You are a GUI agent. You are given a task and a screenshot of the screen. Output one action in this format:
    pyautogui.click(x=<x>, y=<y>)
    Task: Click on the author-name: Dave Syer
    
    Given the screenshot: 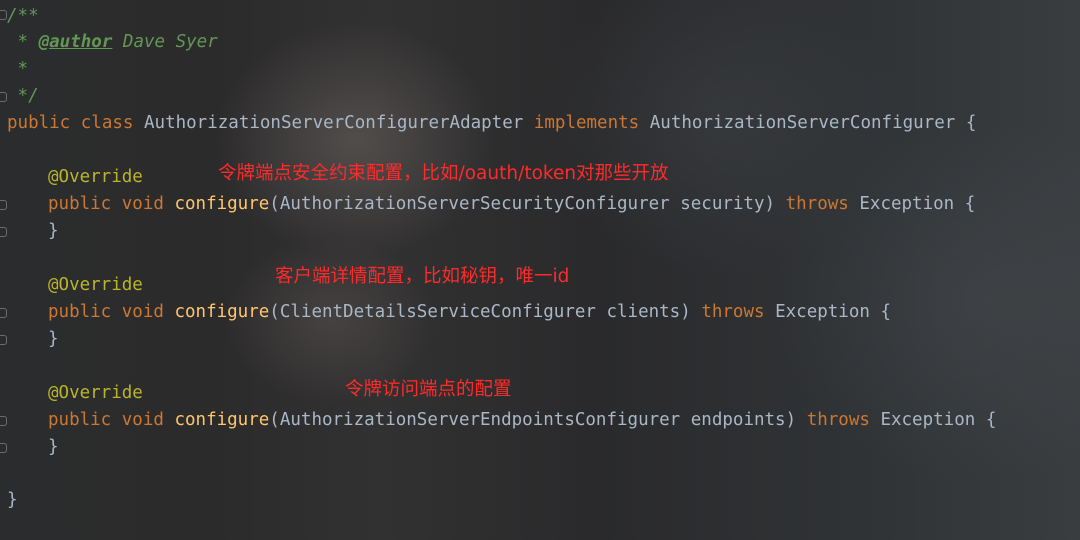 What is the action you would take?
    pyautogui.click(x=165, y=42)
    